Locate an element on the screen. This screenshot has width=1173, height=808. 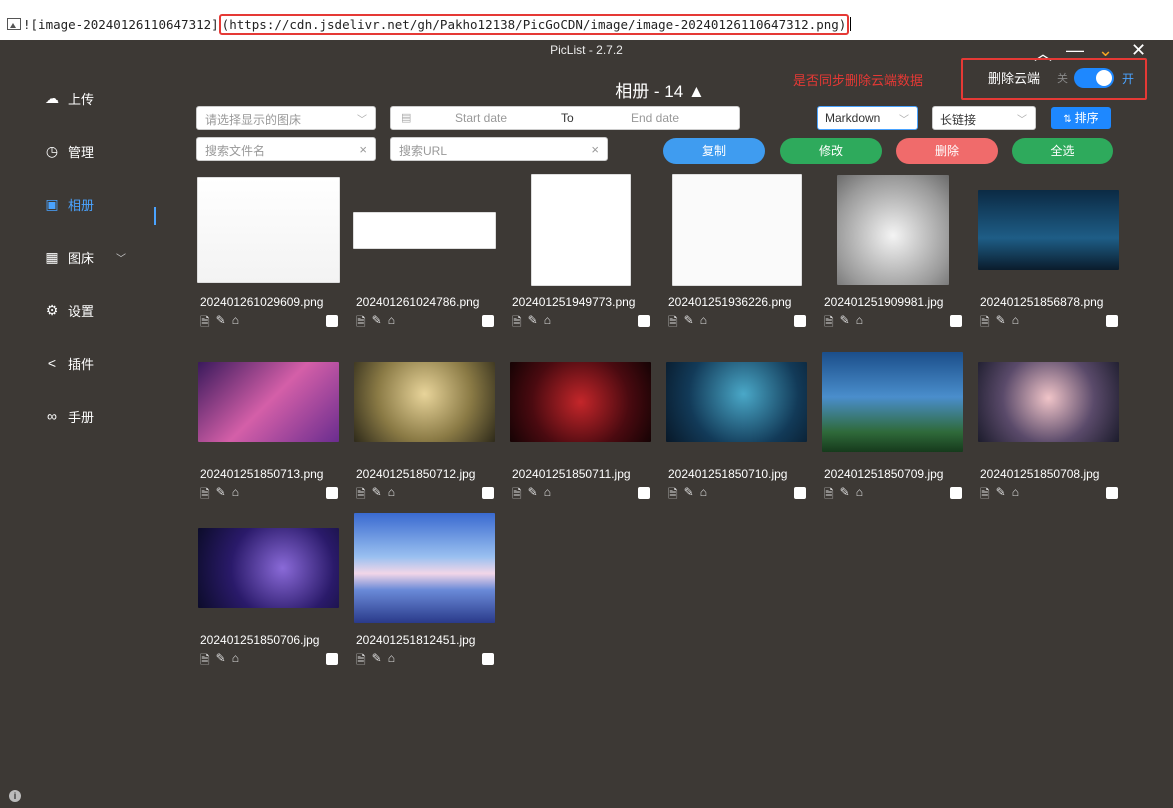
link-type-select: 长链接 ﹀ is located at coordinates (984, 118).